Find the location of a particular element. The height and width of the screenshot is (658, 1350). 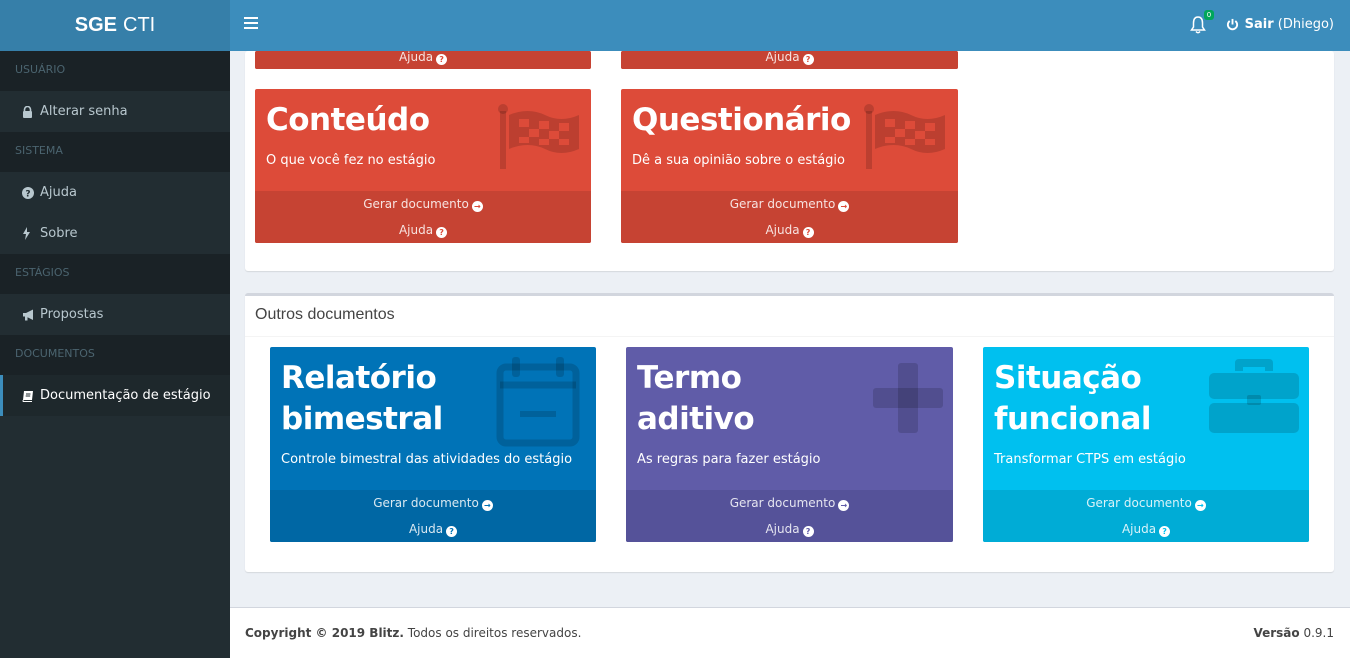

sidebar-header-sistema: SISTEMA is located at coordinates (115, 152).